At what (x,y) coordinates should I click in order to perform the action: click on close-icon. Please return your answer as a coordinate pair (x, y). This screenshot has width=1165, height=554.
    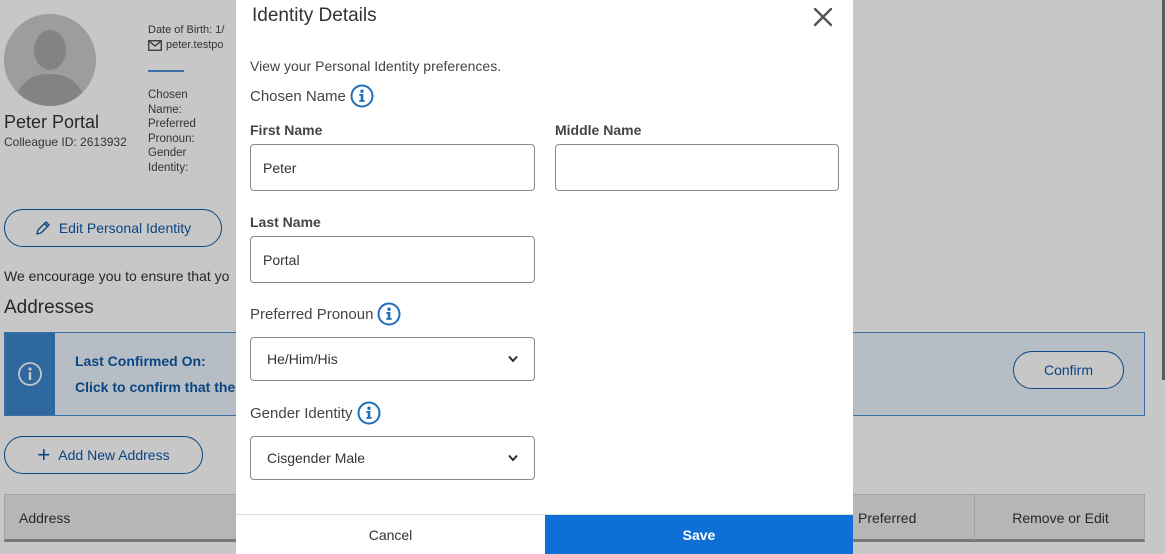
    Looking at the image, I should click on (823, 17).